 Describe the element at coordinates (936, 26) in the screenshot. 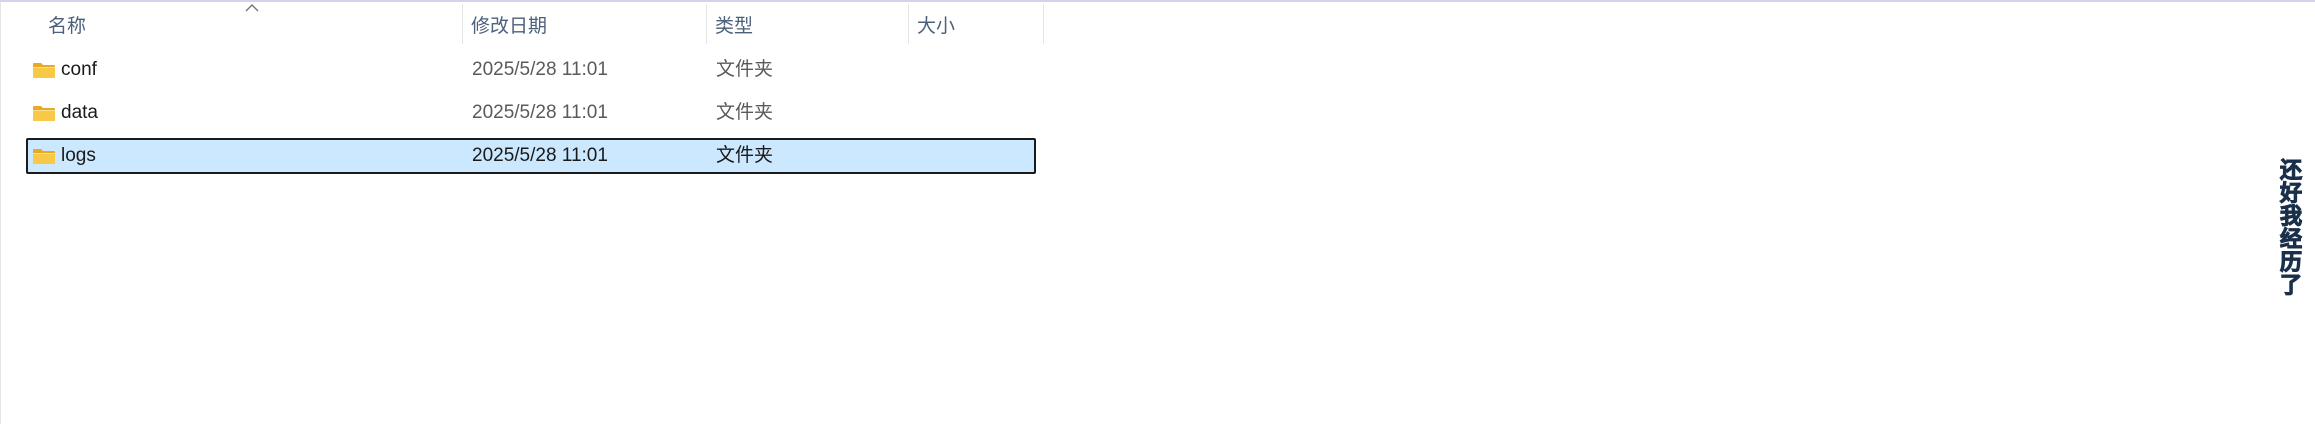

I see `column-header-size-label: 大小` at that location.